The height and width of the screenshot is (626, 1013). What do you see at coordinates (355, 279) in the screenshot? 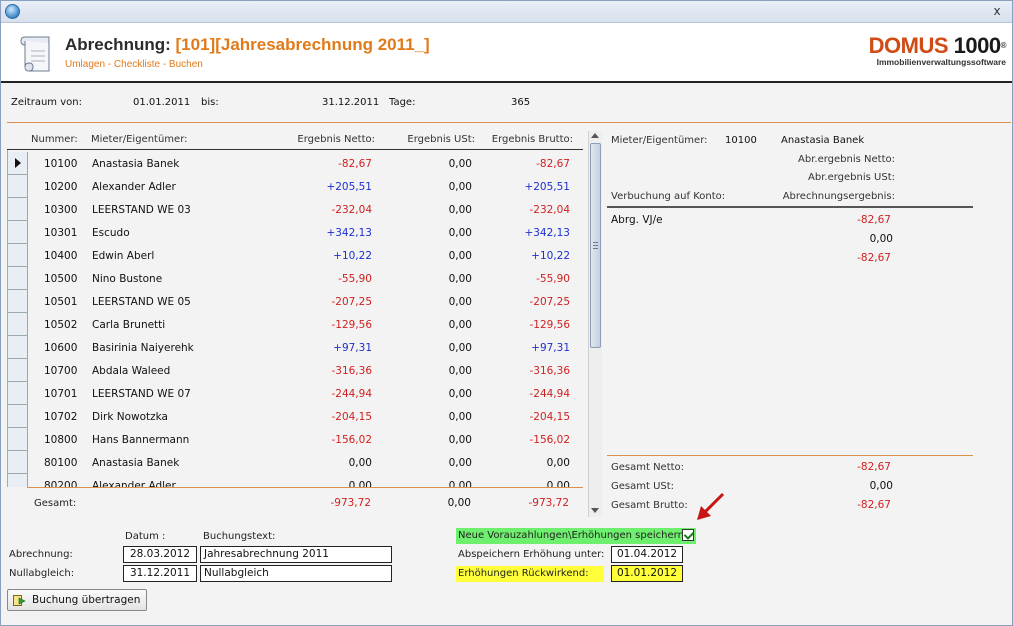
I see `cell-net: -55,90` at bounding box center [355, 279].